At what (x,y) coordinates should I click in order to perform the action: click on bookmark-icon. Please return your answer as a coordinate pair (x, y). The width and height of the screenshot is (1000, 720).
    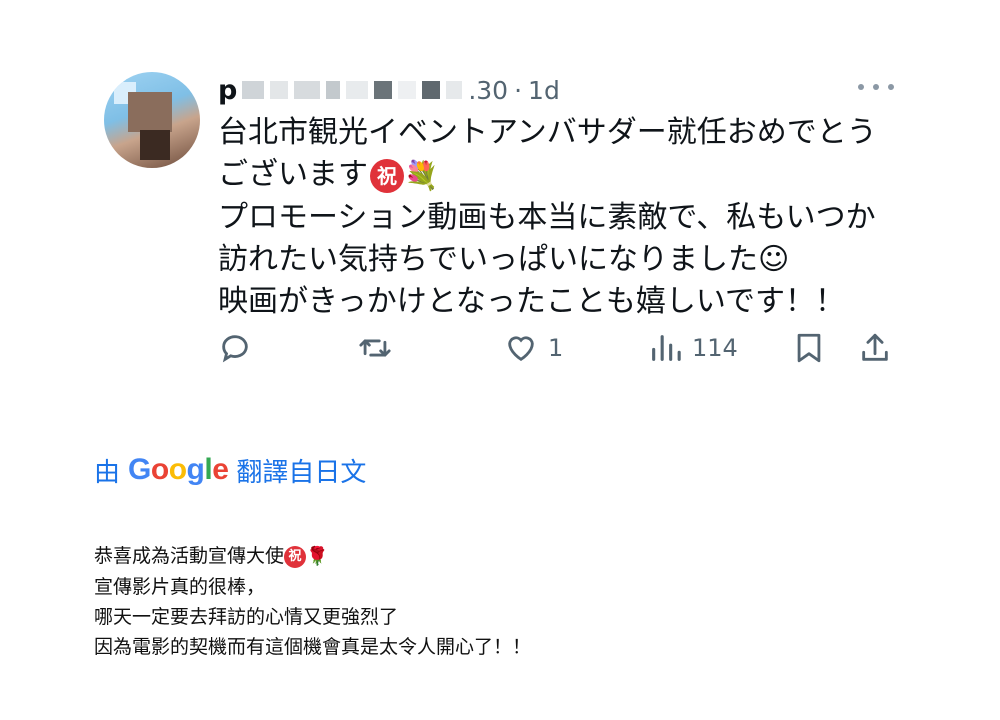
    Looking at the image, I should click on (809, 348).